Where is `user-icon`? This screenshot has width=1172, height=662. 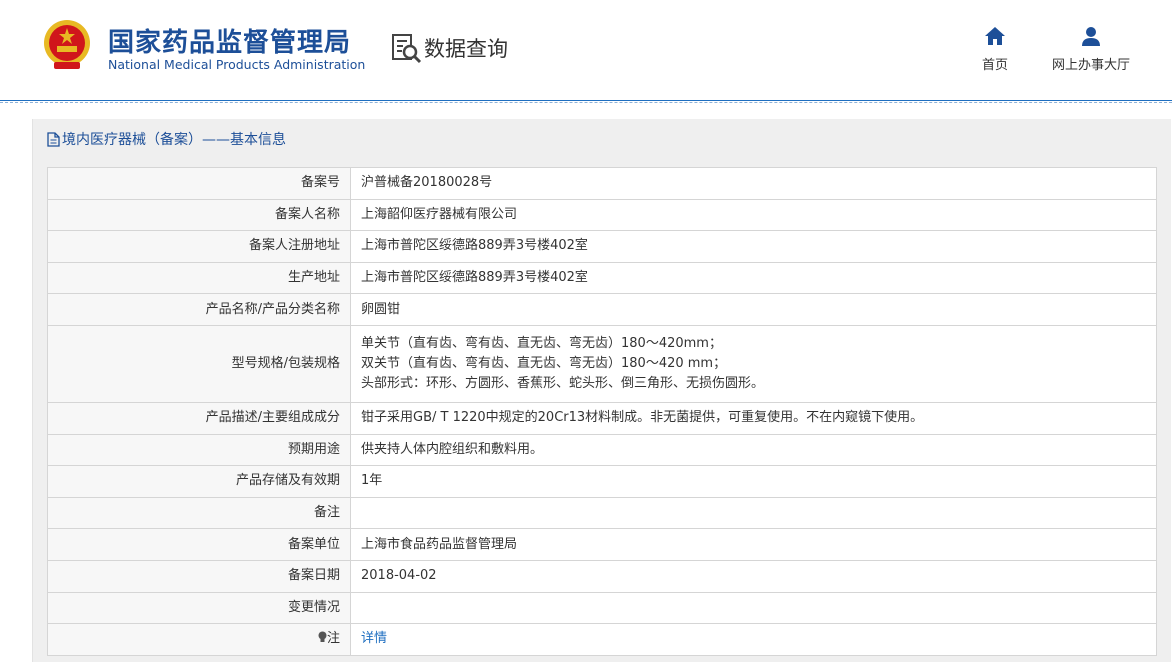
user-icon is located at coordinates (1091, 36).